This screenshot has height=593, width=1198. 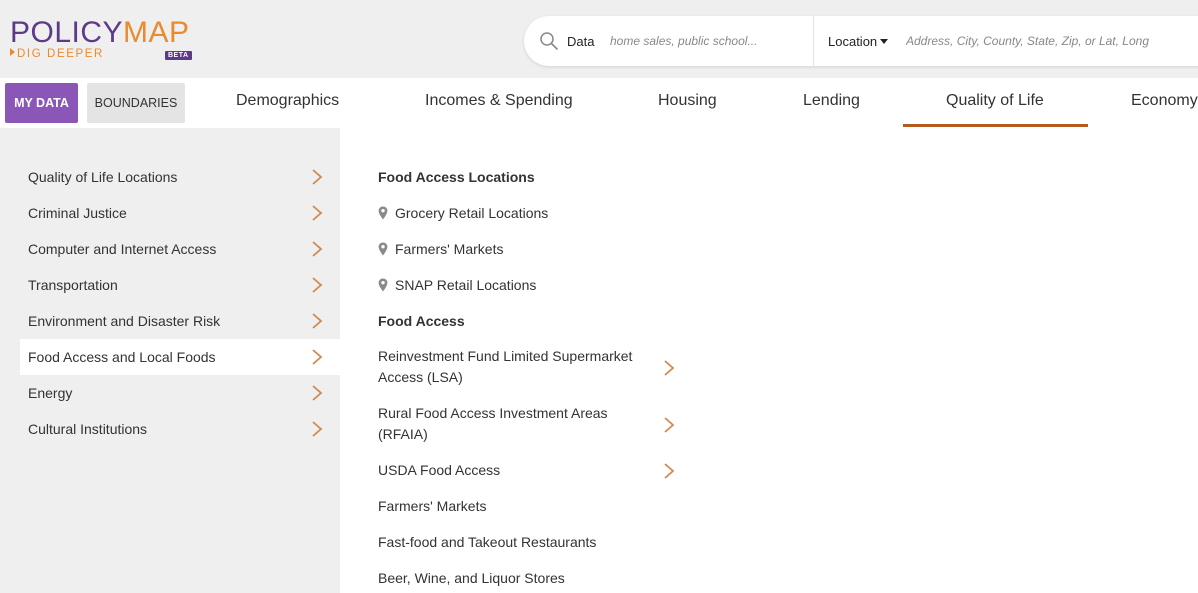 I want to click on sidebar-item-label: Cultural Institutions, so click(x=88, y=429).